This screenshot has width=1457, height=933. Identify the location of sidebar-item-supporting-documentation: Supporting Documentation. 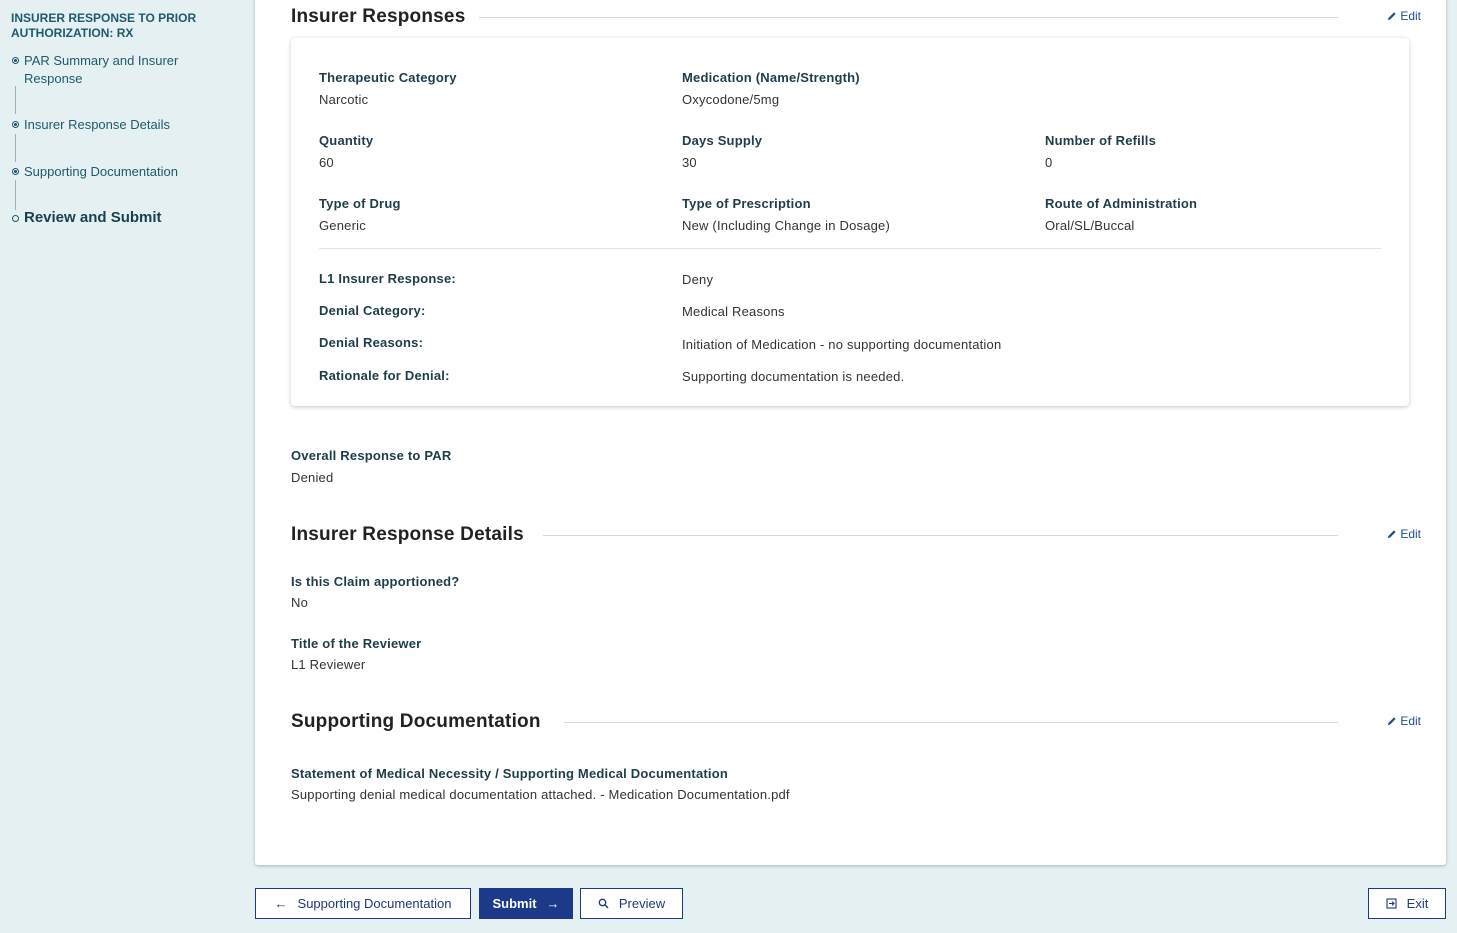
(113, 172).